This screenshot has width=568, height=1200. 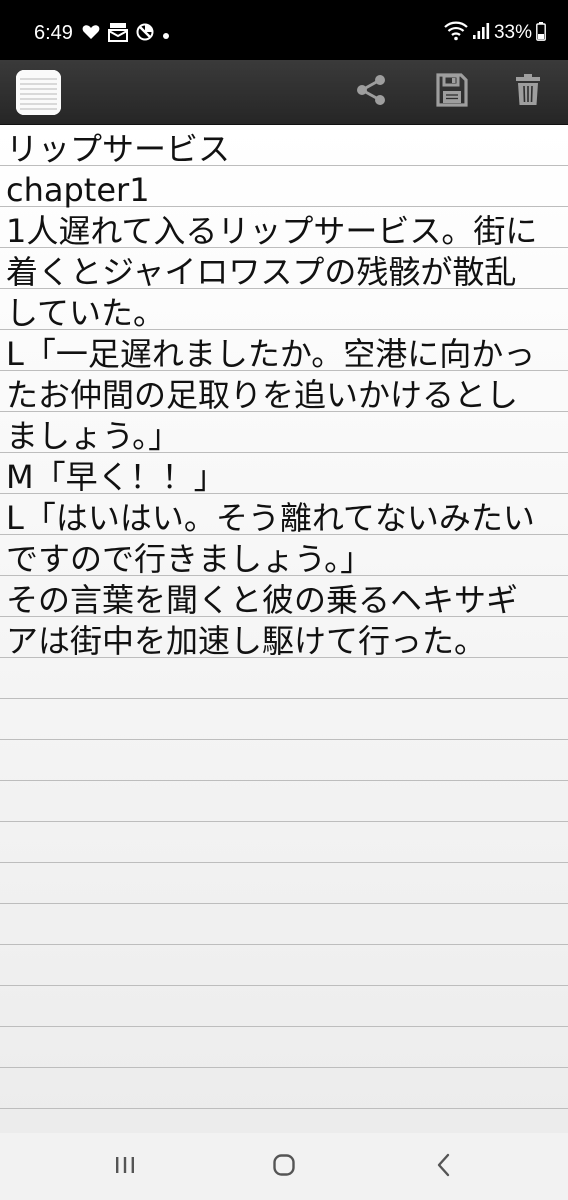 I want to click on system-icons: 33%, so click(x=495, y=33).